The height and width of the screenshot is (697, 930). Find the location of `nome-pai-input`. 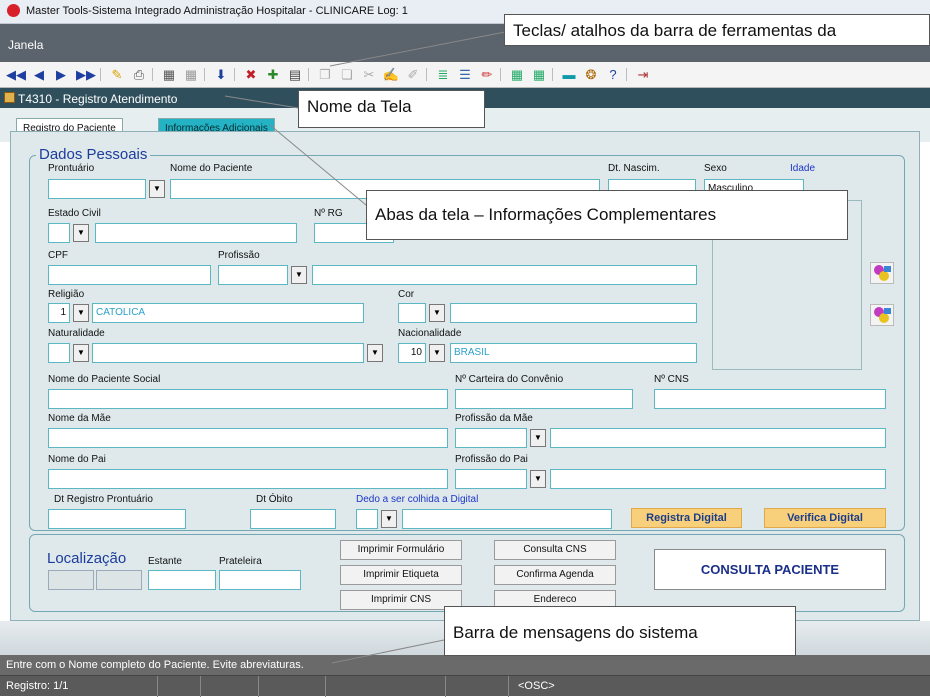

nome-pai-input is located at coordinates (248, 479).